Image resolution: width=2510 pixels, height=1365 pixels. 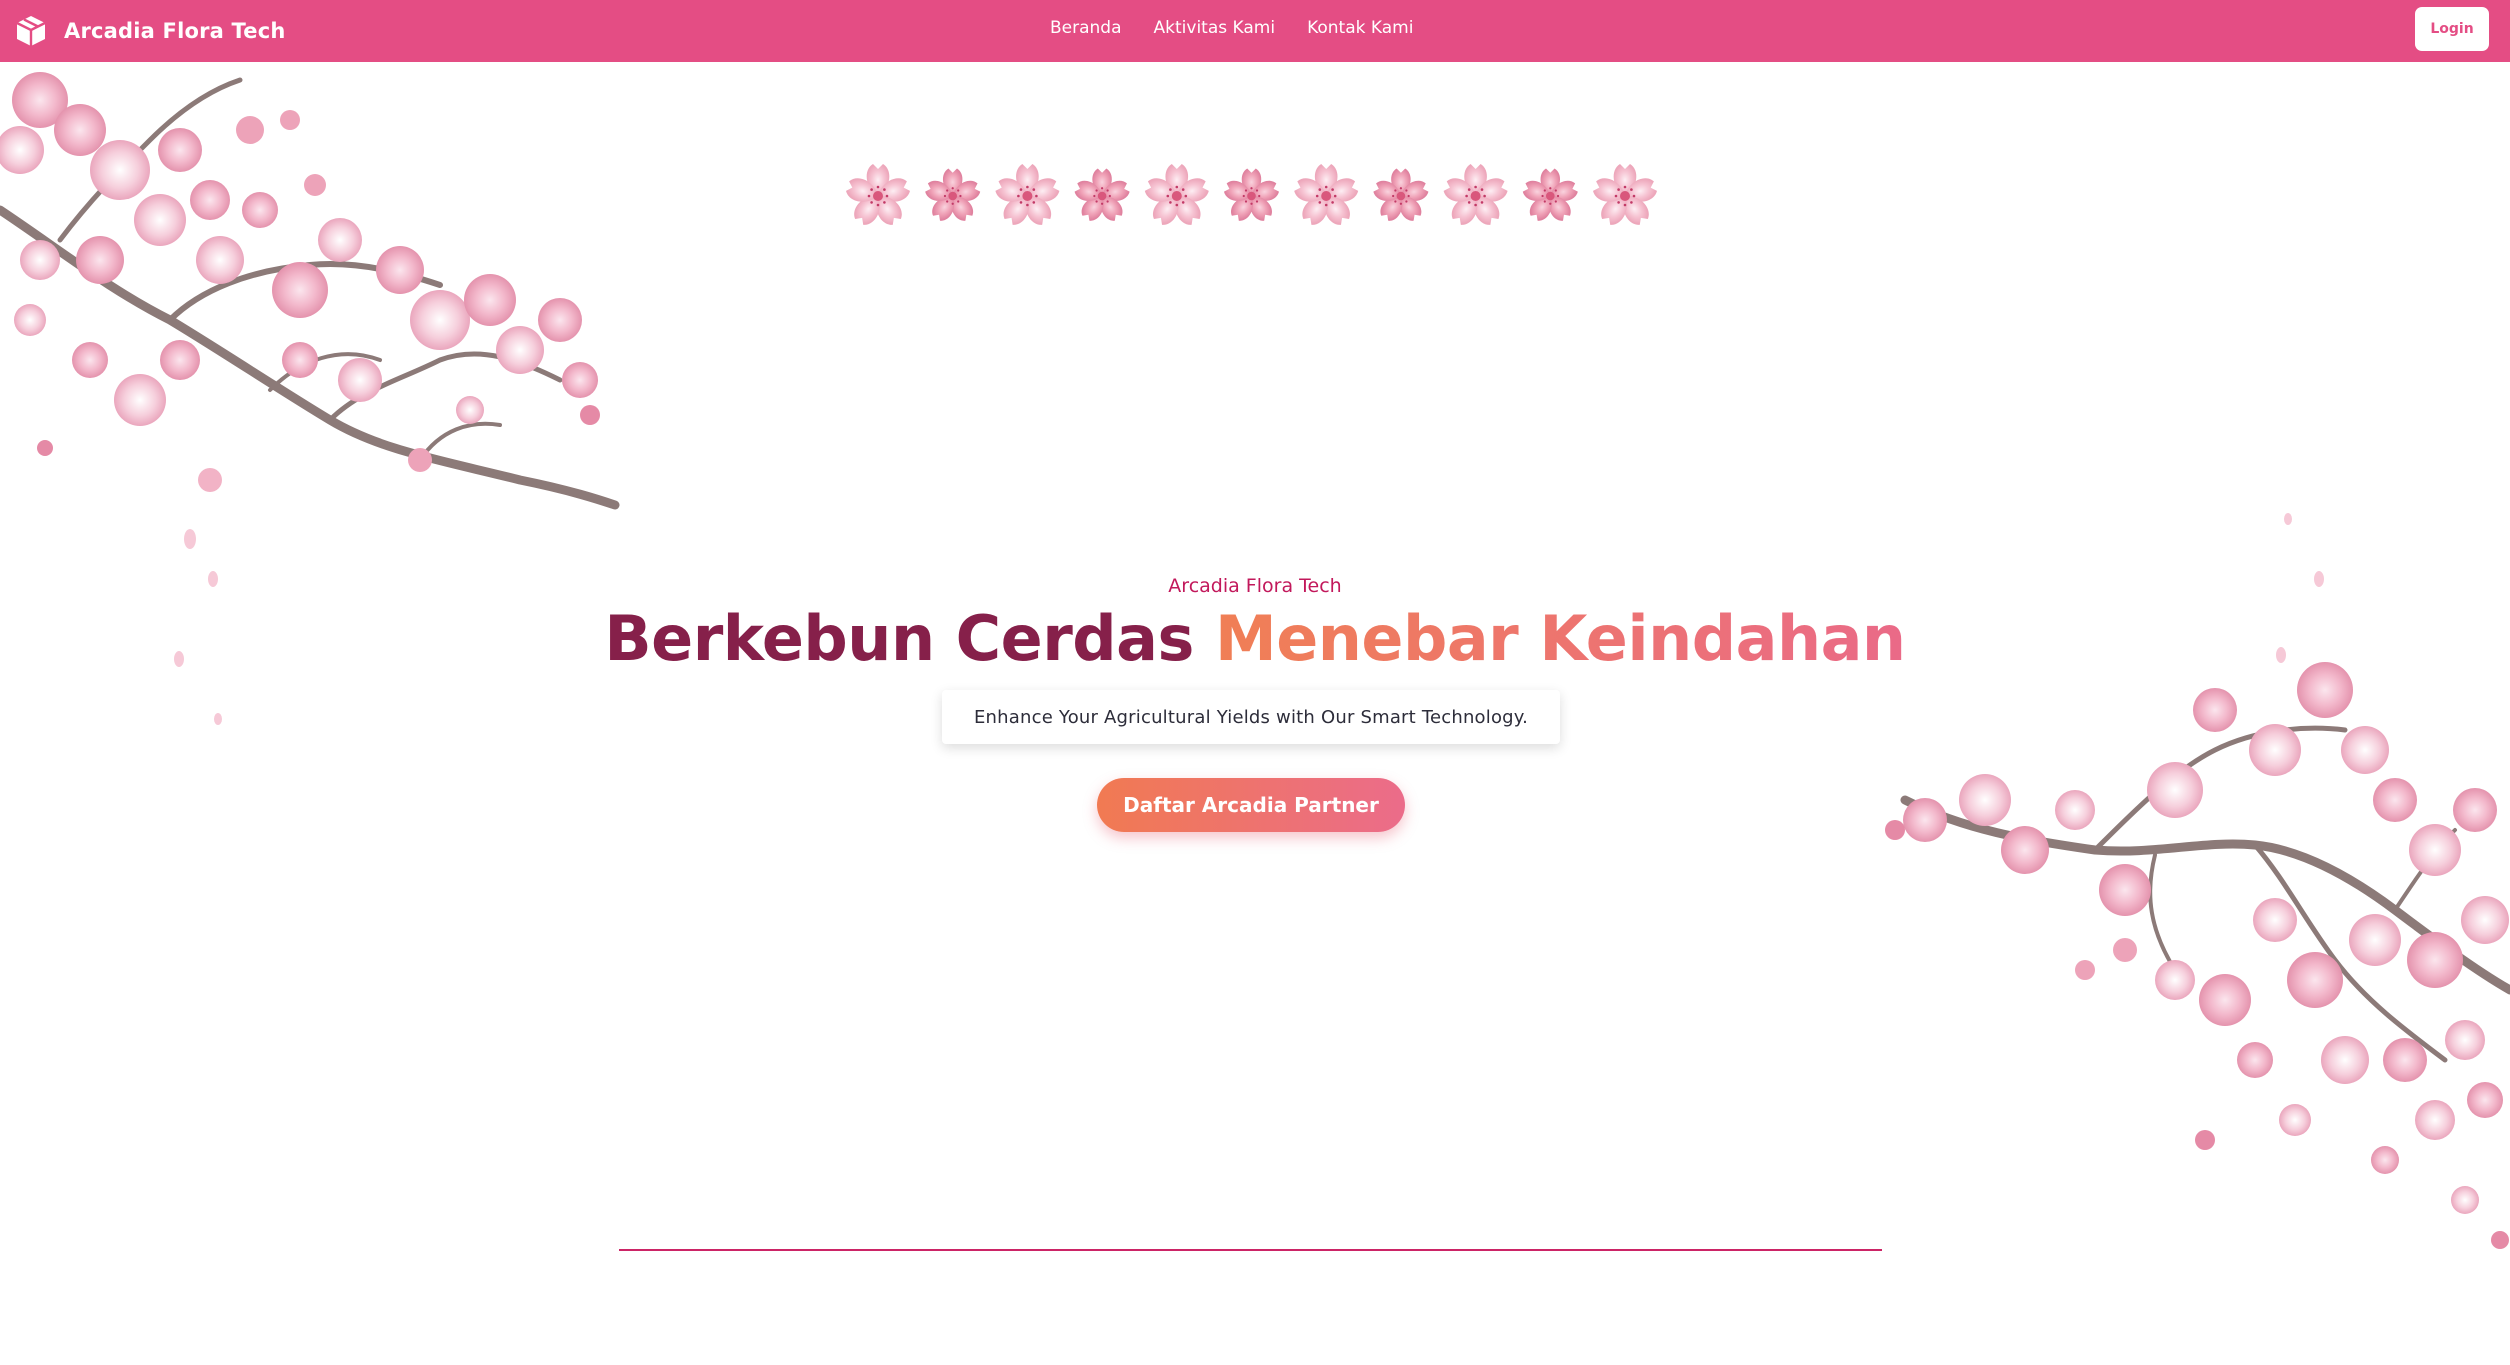 What do you see at coordinates (1560, 638) in the screenshot?
I see `hero-title-part2: Menebar Keindahan` at bounding box center [1560, 638].